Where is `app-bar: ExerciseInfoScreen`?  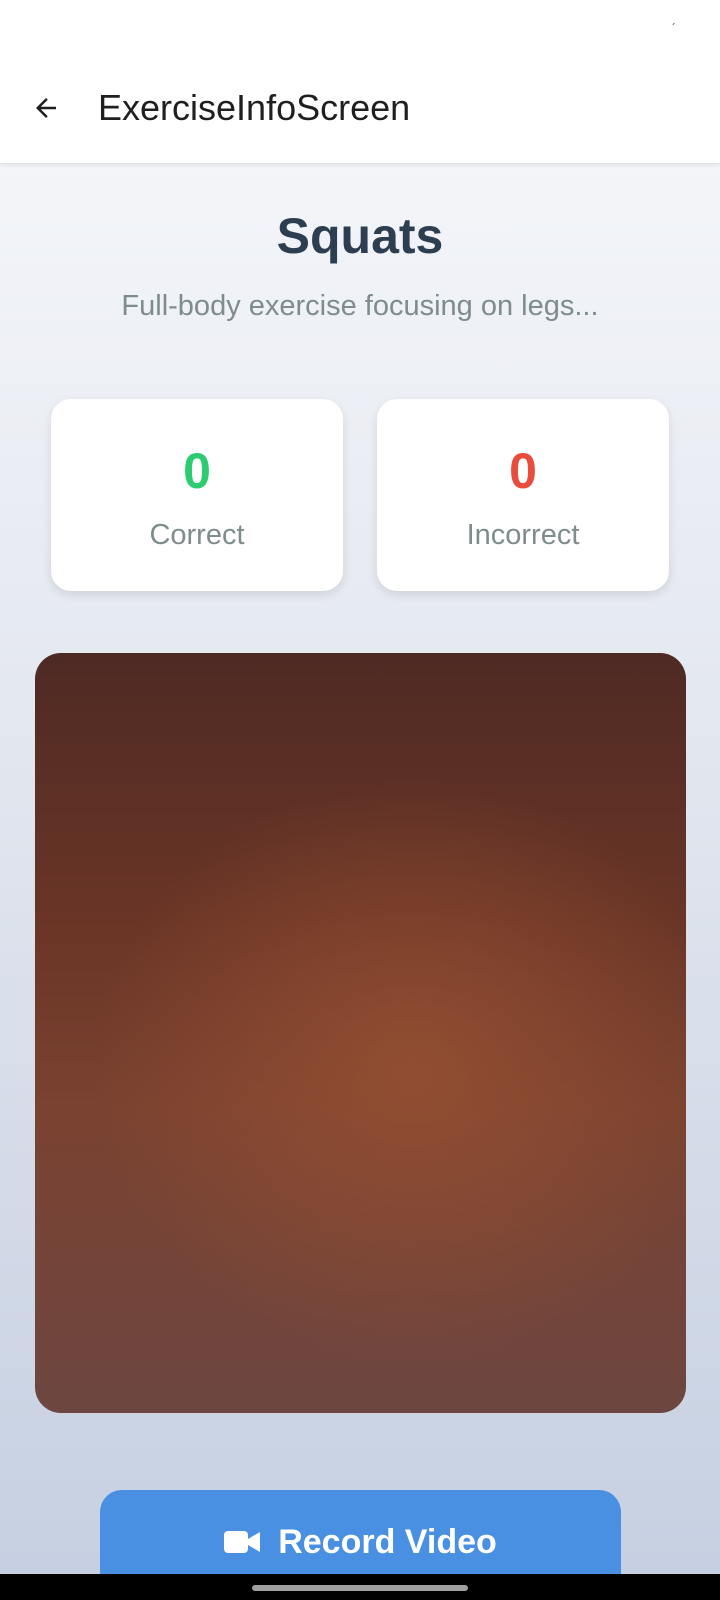 app-bar: ExerciseInfoScreen is located at coordinates (360, 113).